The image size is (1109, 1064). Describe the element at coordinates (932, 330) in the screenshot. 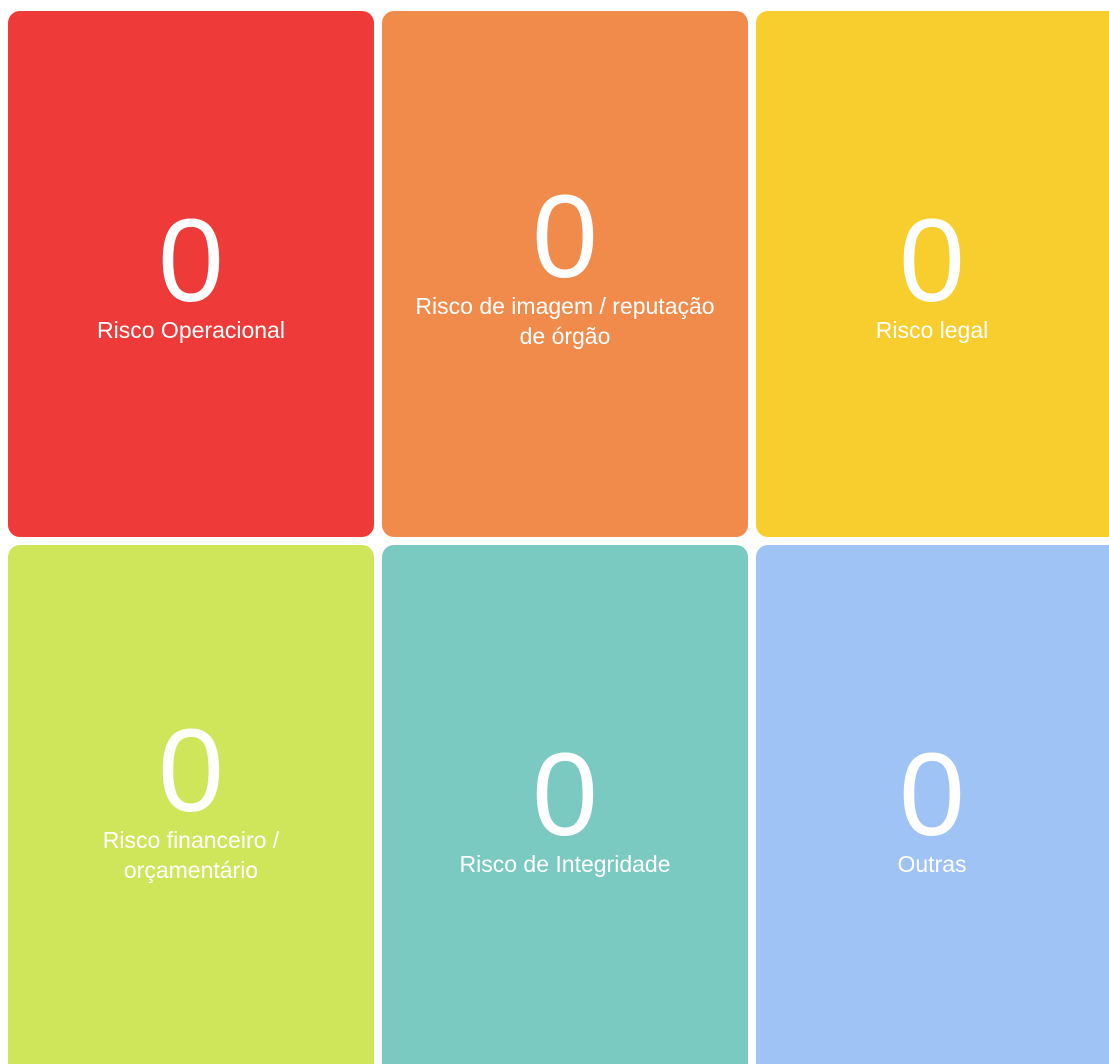

I see `card-label: Risco legal` at that location.